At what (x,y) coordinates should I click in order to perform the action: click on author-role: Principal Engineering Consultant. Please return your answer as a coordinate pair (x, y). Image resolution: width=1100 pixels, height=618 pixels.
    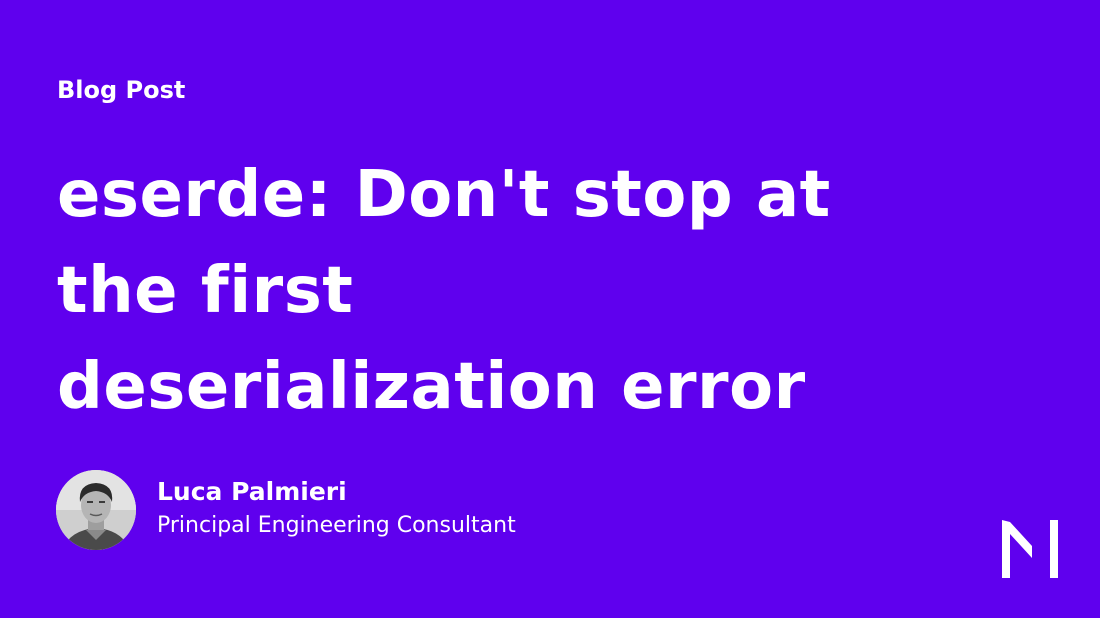
    Looking at the image, I should click on (336, 525).